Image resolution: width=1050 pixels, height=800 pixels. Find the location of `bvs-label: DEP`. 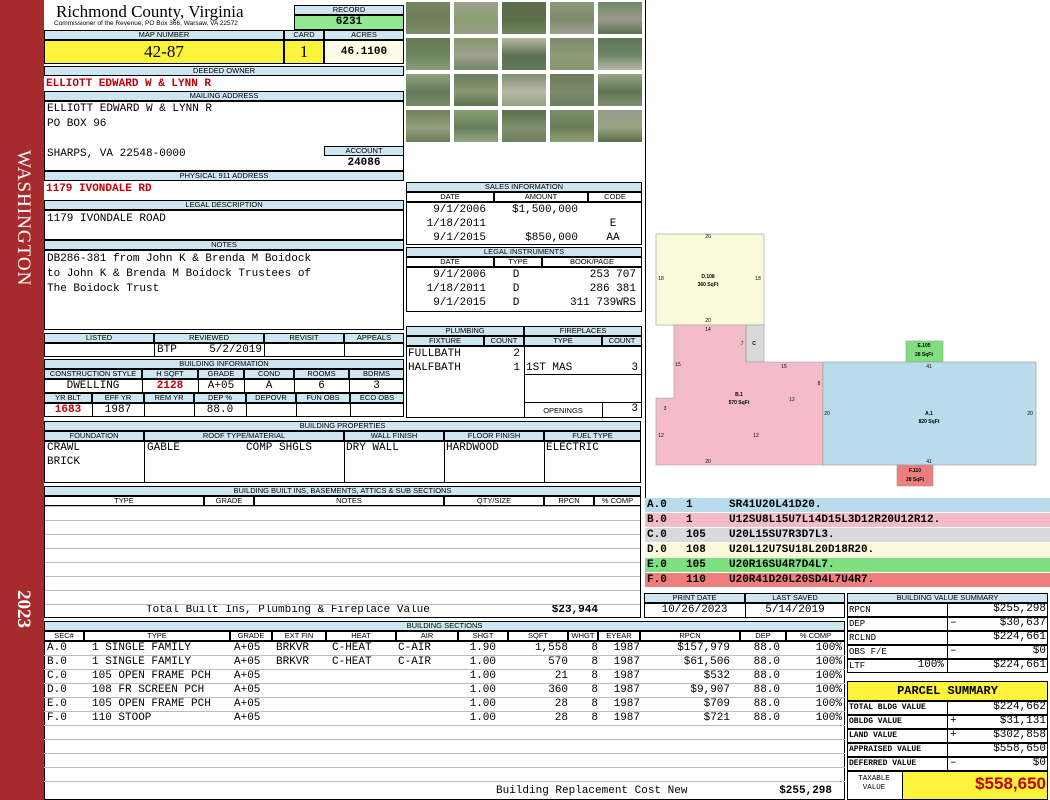

bvs-label: DEP is located at coordinates (857, 624).